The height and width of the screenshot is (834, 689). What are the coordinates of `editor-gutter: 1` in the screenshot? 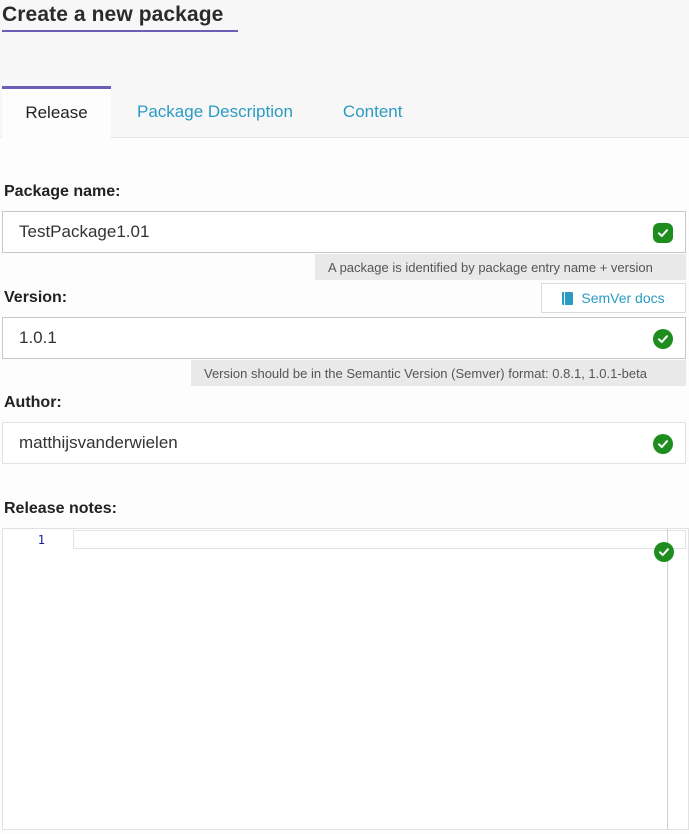 It's located at (37, 679).